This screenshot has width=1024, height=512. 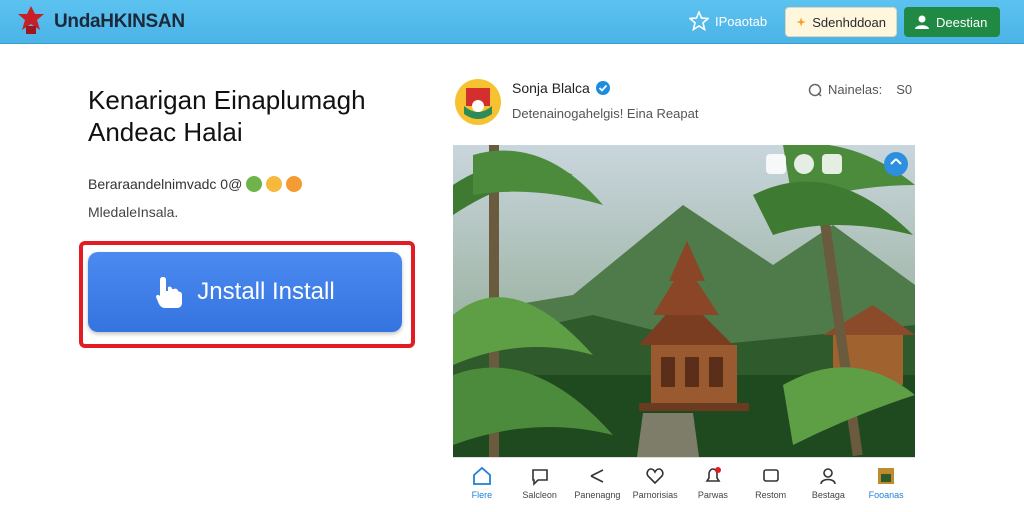 What do you see at coordinates (855, 89) in the screenshot?
I see `stats-label: Nainelas:` at bounding box center [855, 89].